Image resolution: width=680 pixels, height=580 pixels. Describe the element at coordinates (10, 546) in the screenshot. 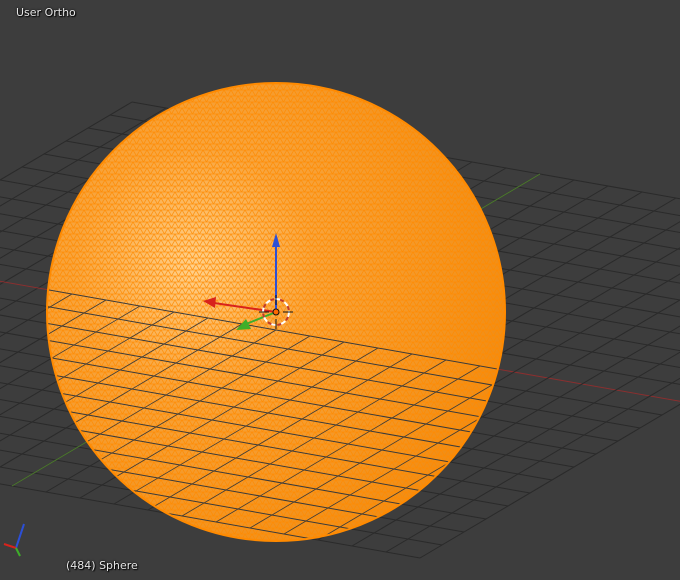

I see `widget-x-axis` at that location.